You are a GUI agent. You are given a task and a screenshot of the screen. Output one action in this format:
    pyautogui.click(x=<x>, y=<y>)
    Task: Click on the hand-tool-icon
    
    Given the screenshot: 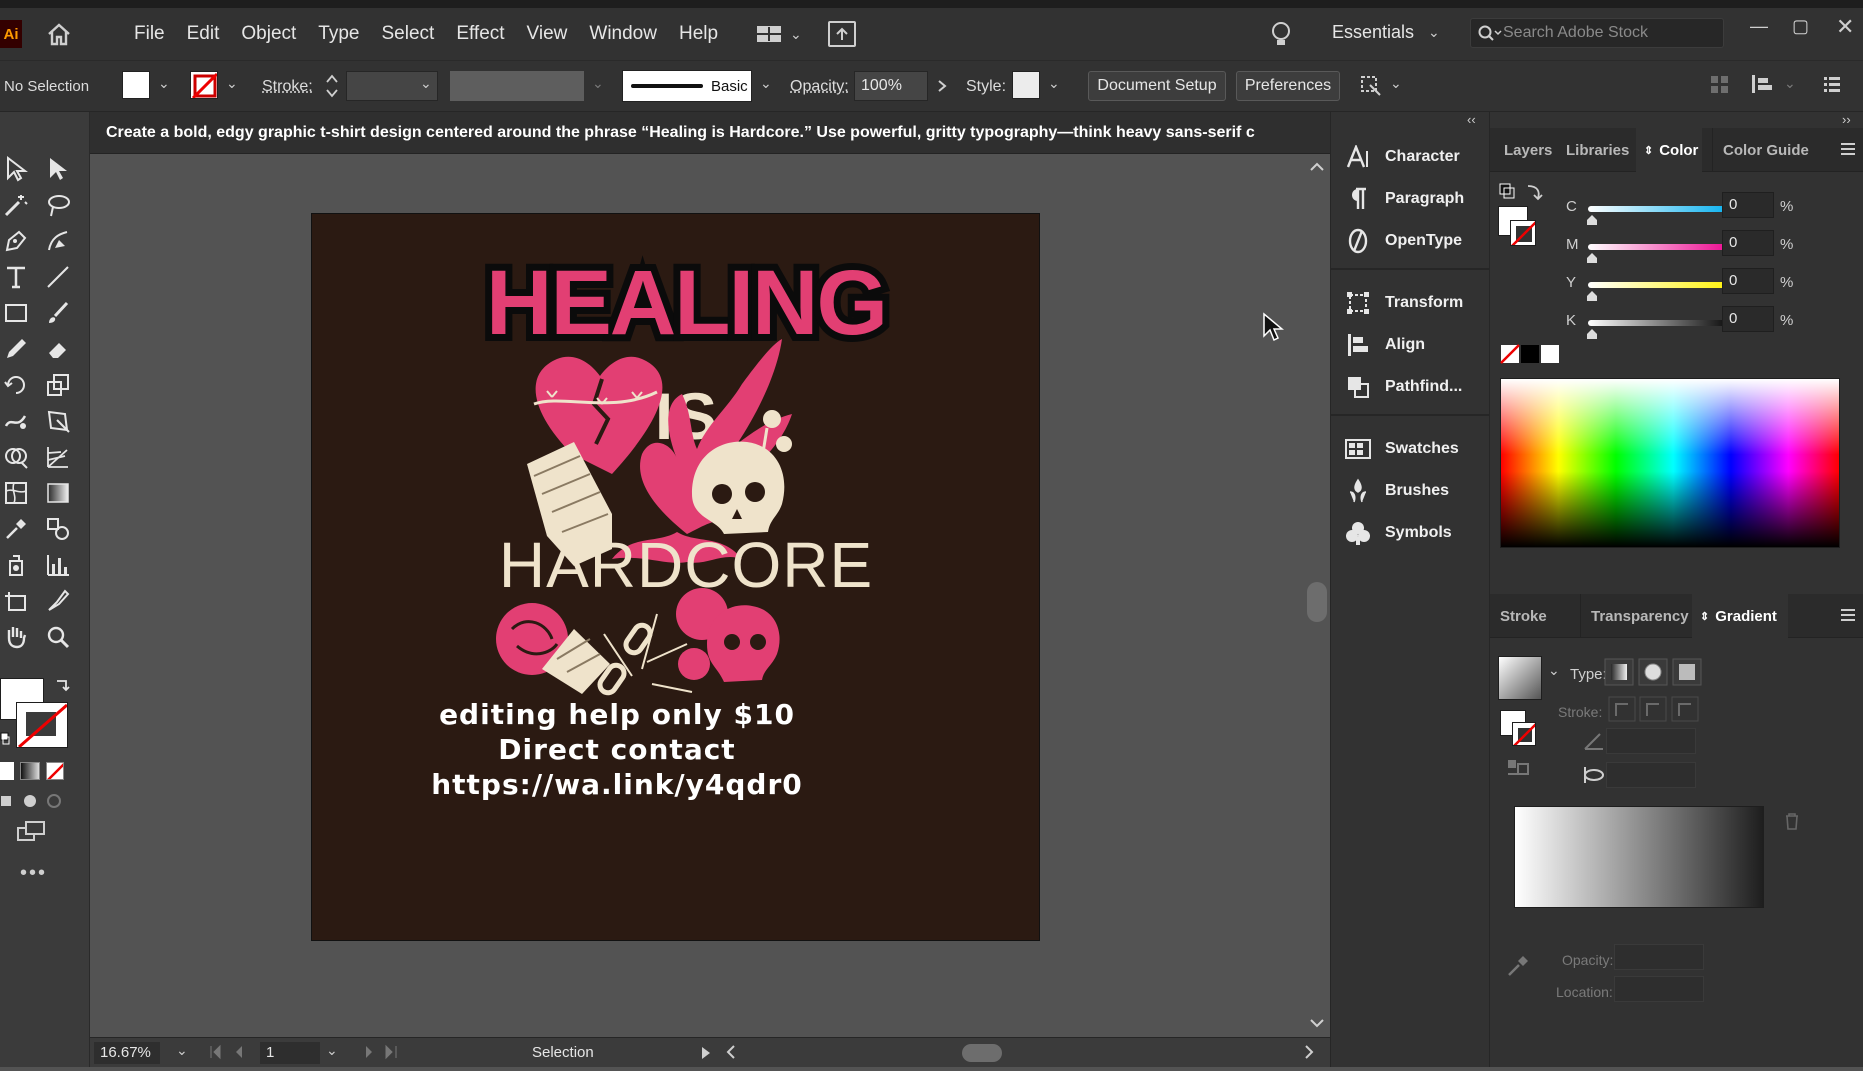 What is the action you would take?
    pyautogui.click(x=17, y=637)
    